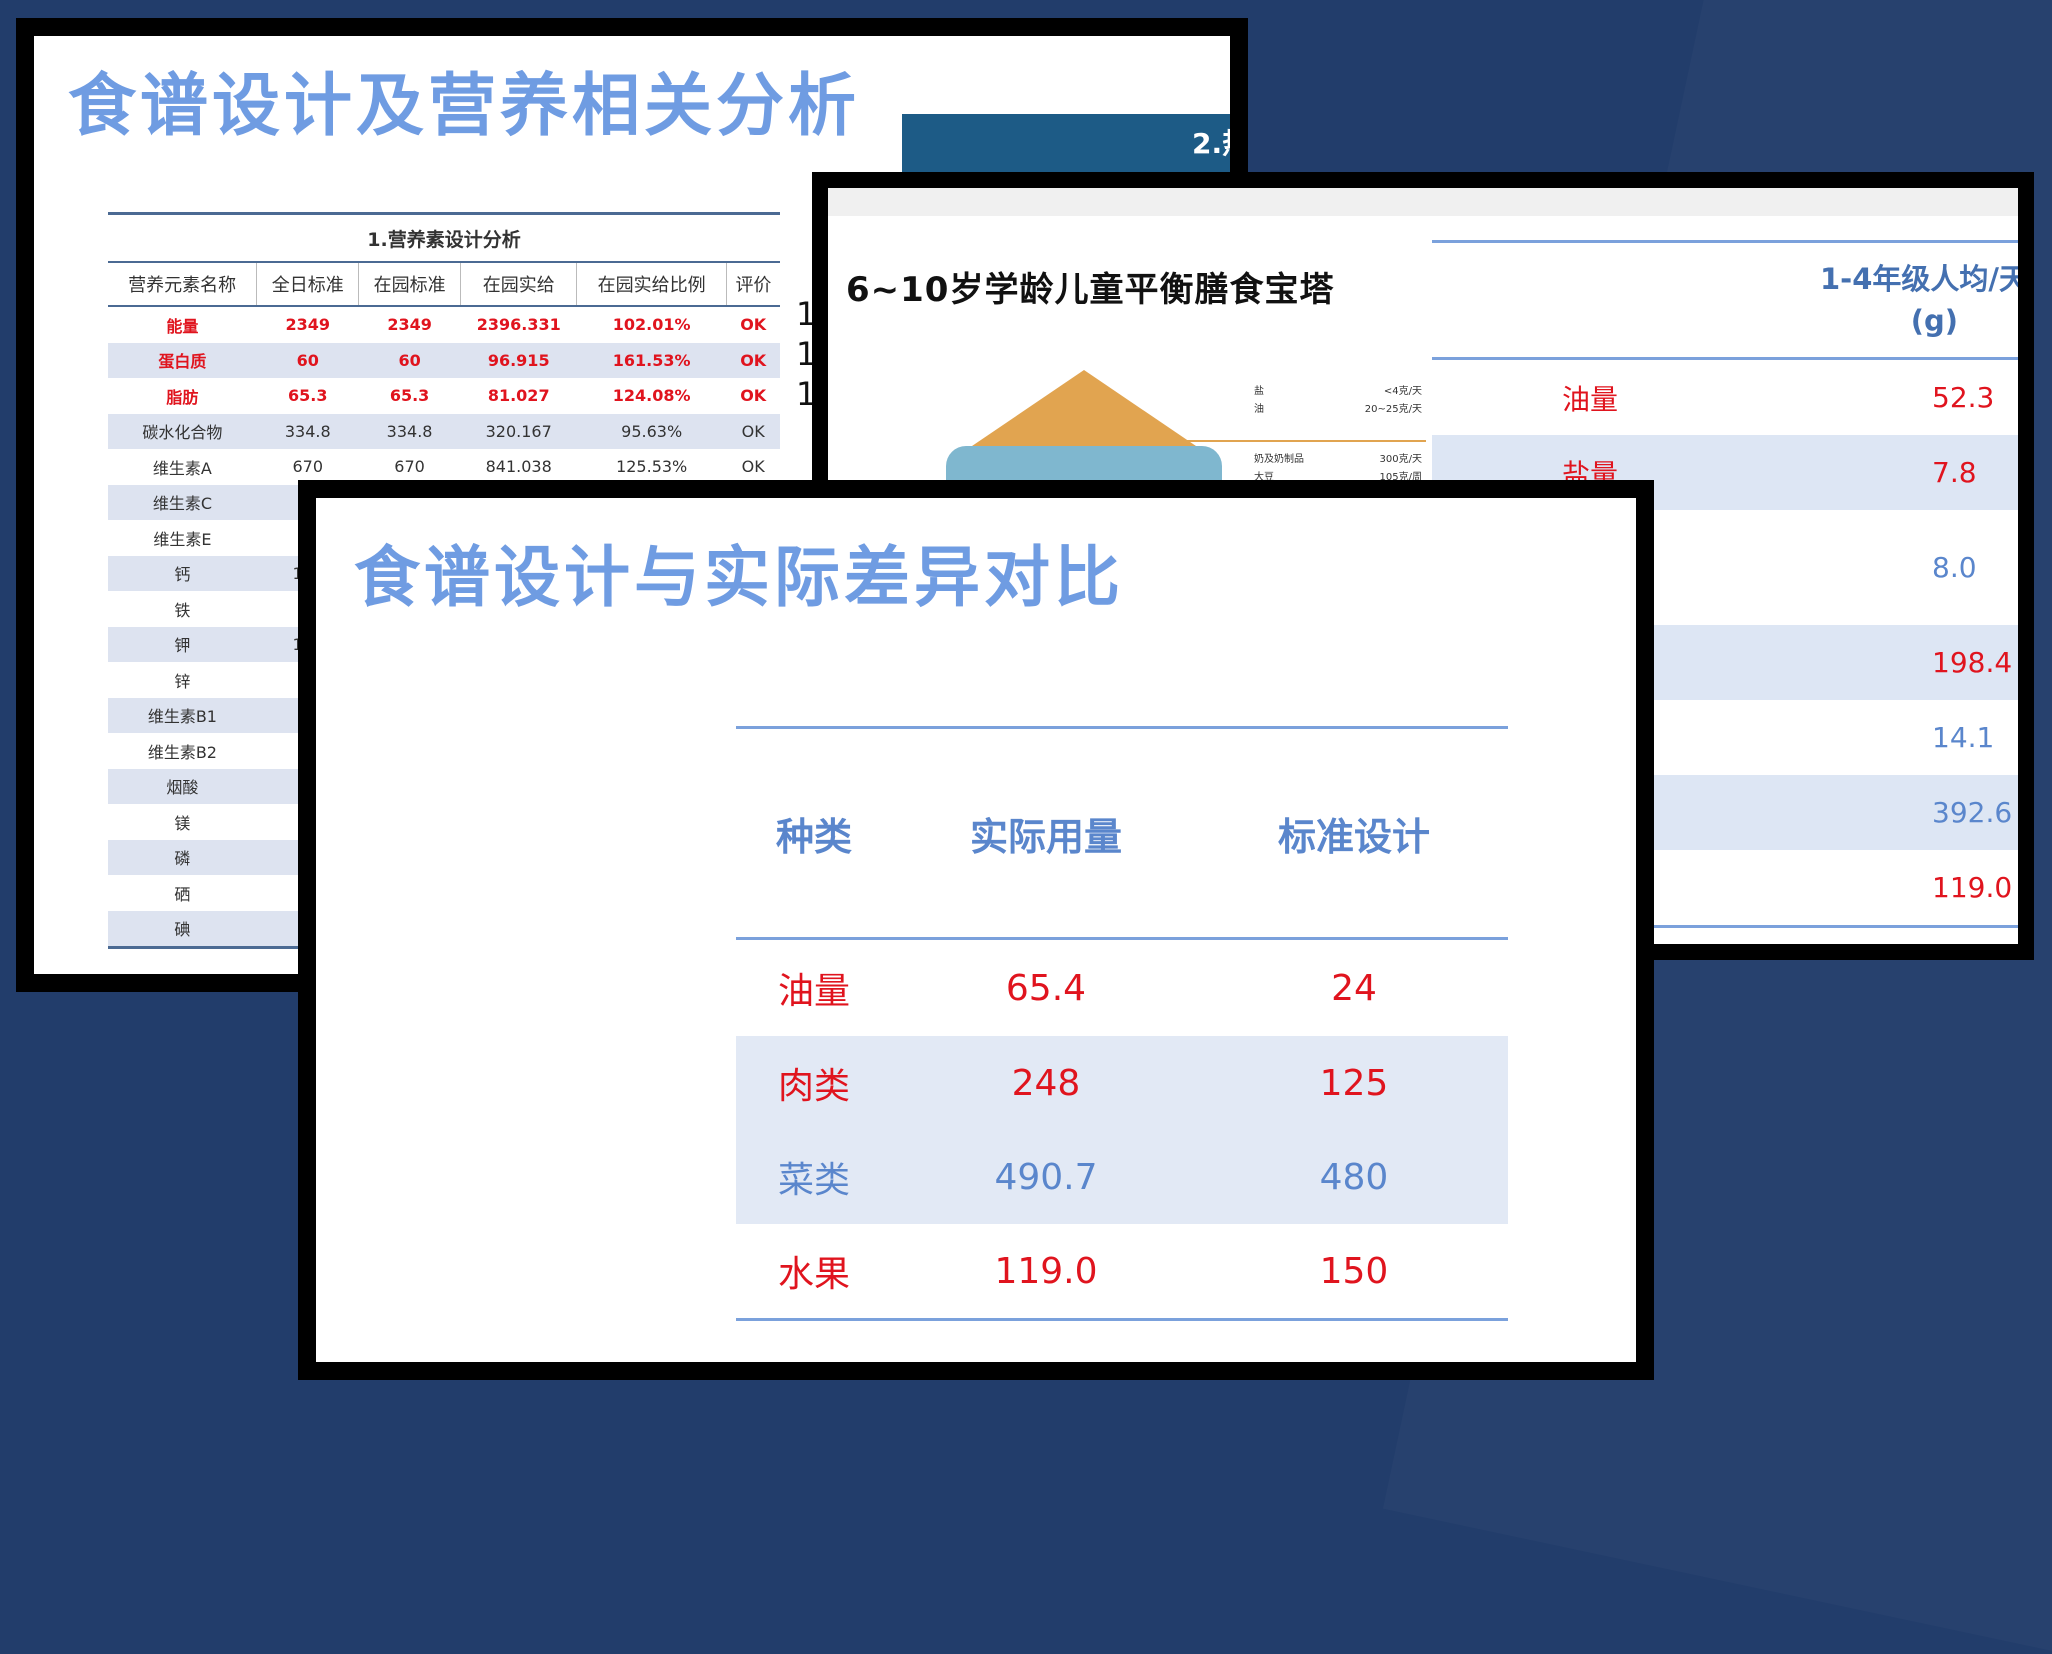 The width and height of the screenshot is (2052, 1654). I want to click on pyramid-row: 油 20~25克/天, so click(1338, 407).